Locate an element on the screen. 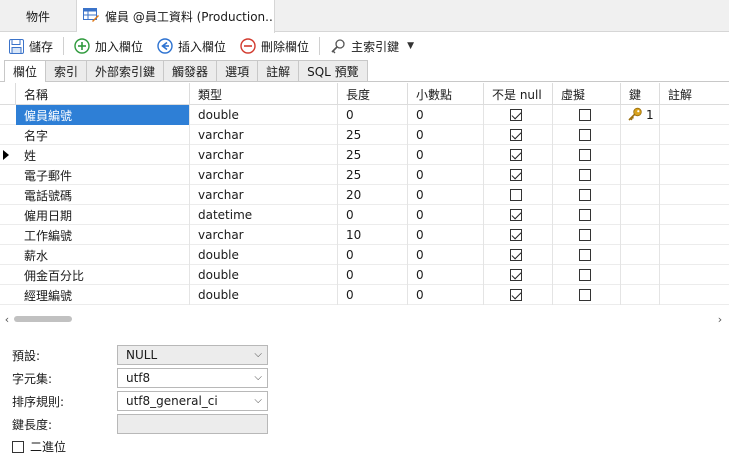 Image resolution: width=729 pixels, height=465 pixels. insert-field-button: 插入欄位 is located at coordinates (191, 46).